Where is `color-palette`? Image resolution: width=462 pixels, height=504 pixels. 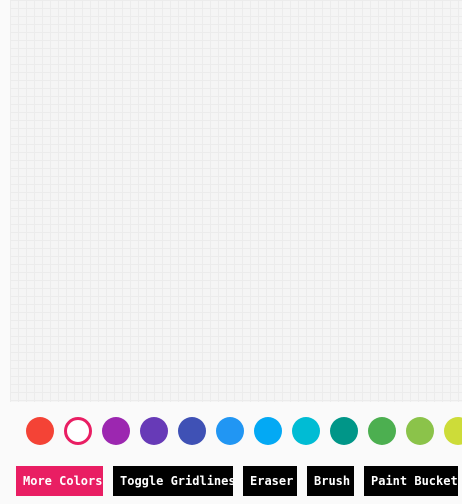
color-palette is located at coordinates (244, 432).